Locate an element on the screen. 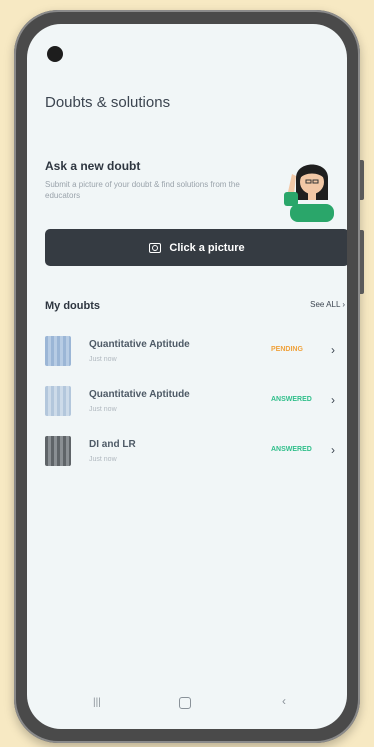 The image size is (374, 747). doubt-row: DI and LR Just now ANSWERED › is located at coordinates (194, 455).